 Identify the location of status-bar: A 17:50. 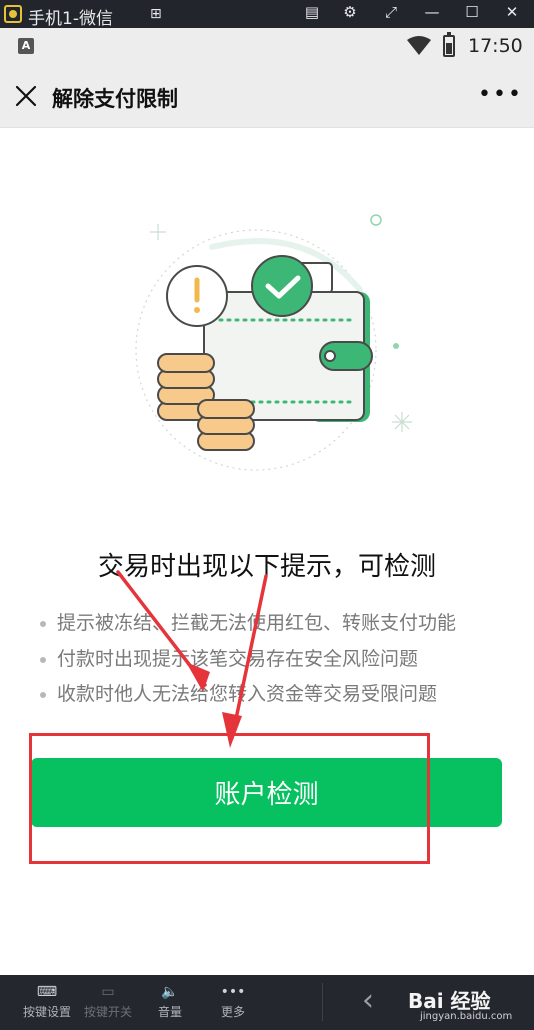
(267, 47).